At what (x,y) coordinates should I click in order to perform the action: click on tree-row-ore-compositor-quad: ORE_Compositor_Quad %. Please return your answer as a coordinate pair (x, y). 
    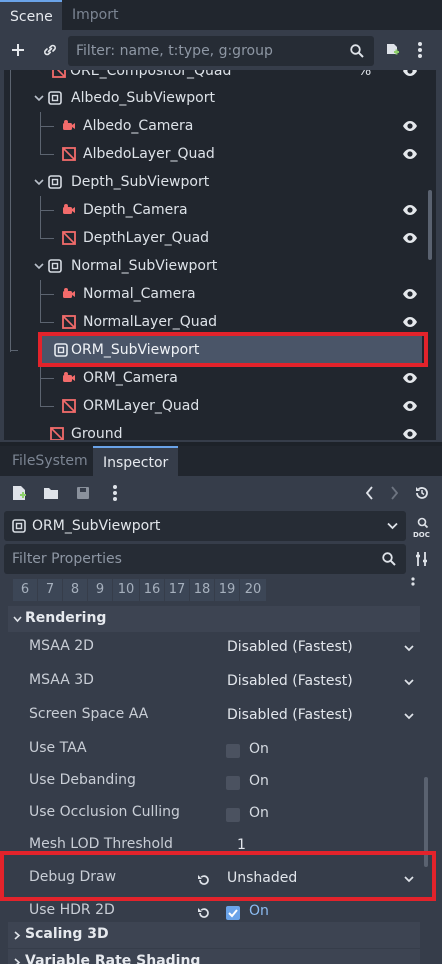
    Looking at the image, I should click on (213, 77).